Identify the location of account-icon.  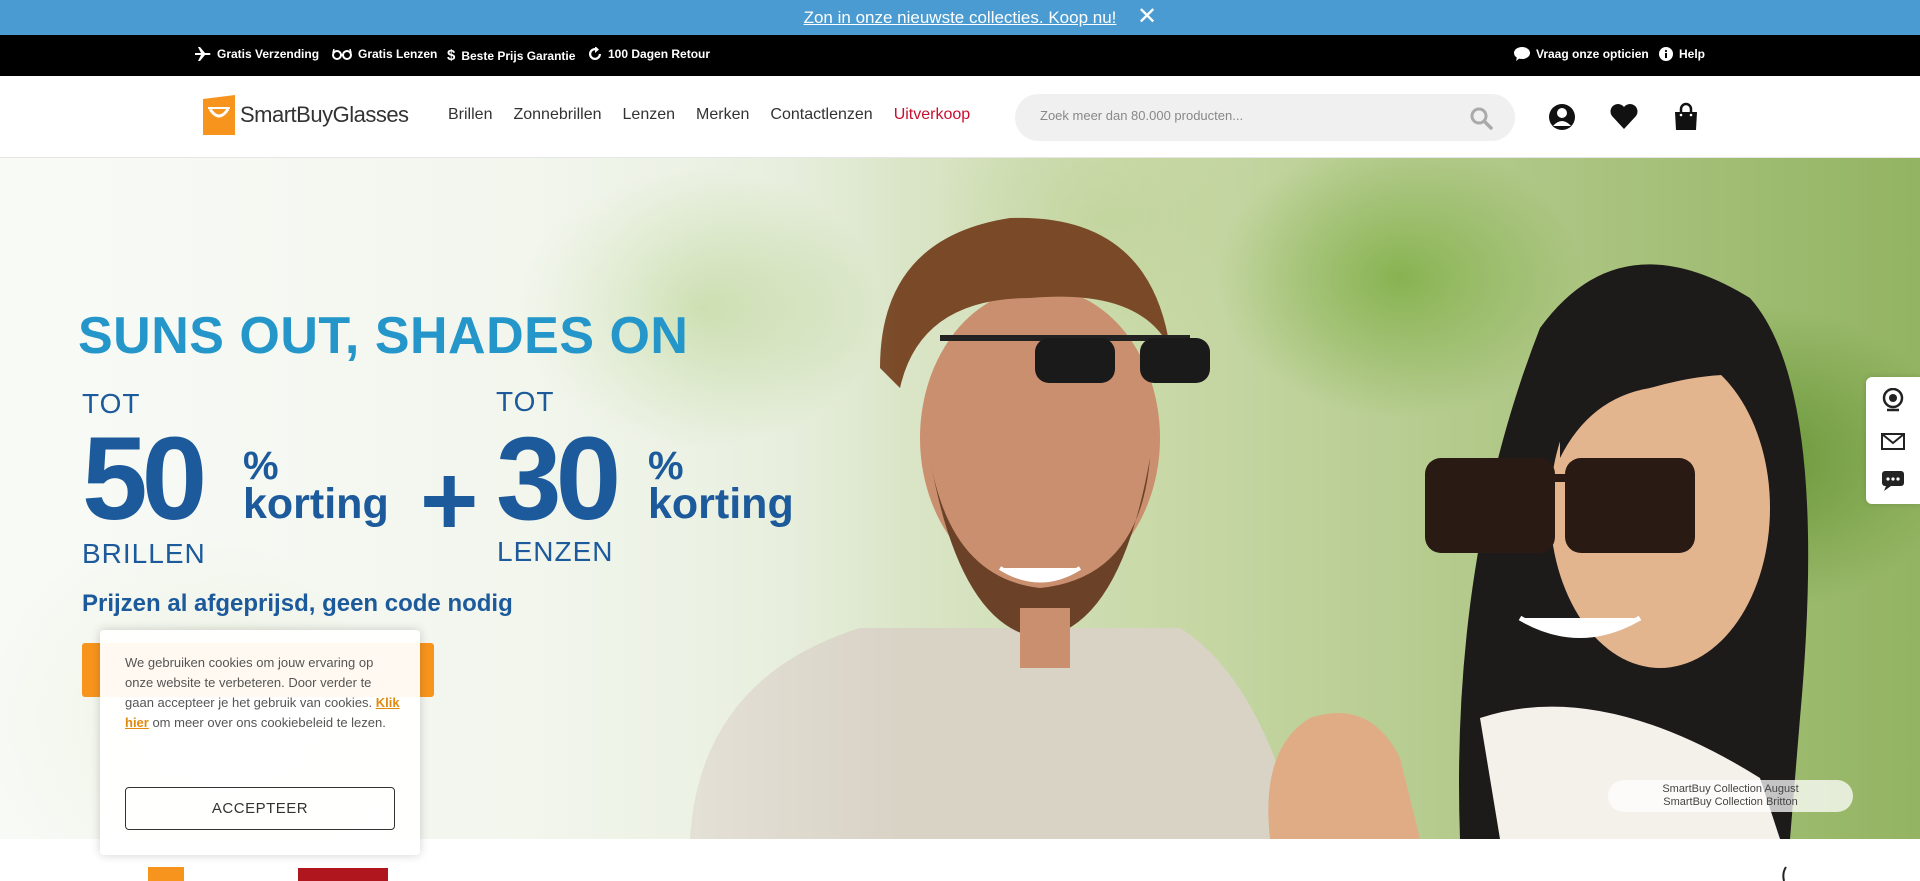
(1562, 117).